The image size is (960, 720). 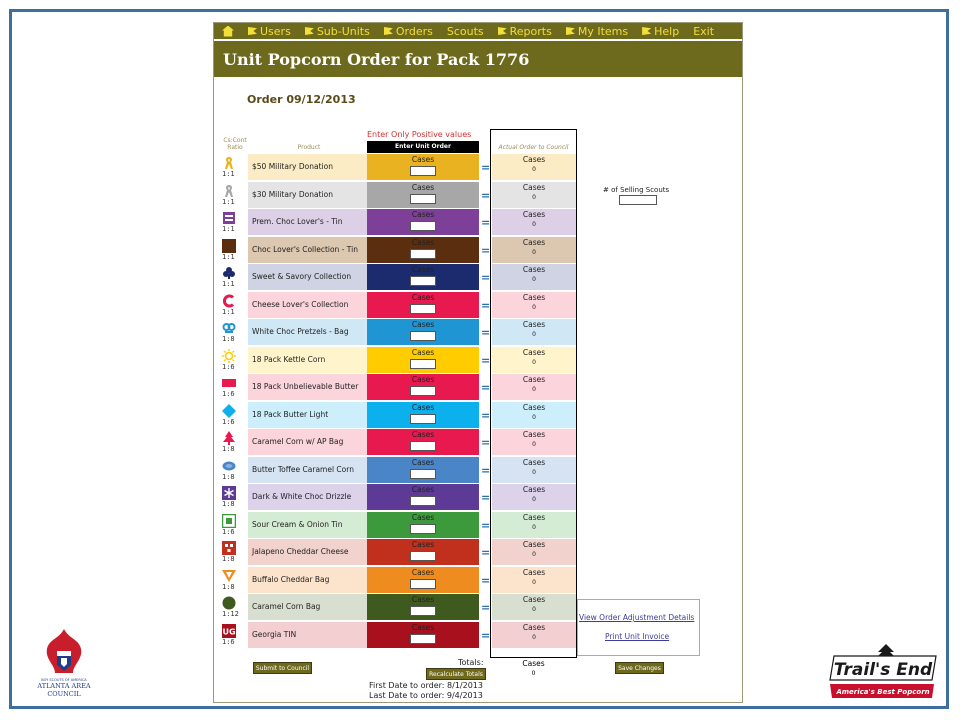 I want to click on ratio-header: Cs:Cont Ratio, so click(x=235, y=144).